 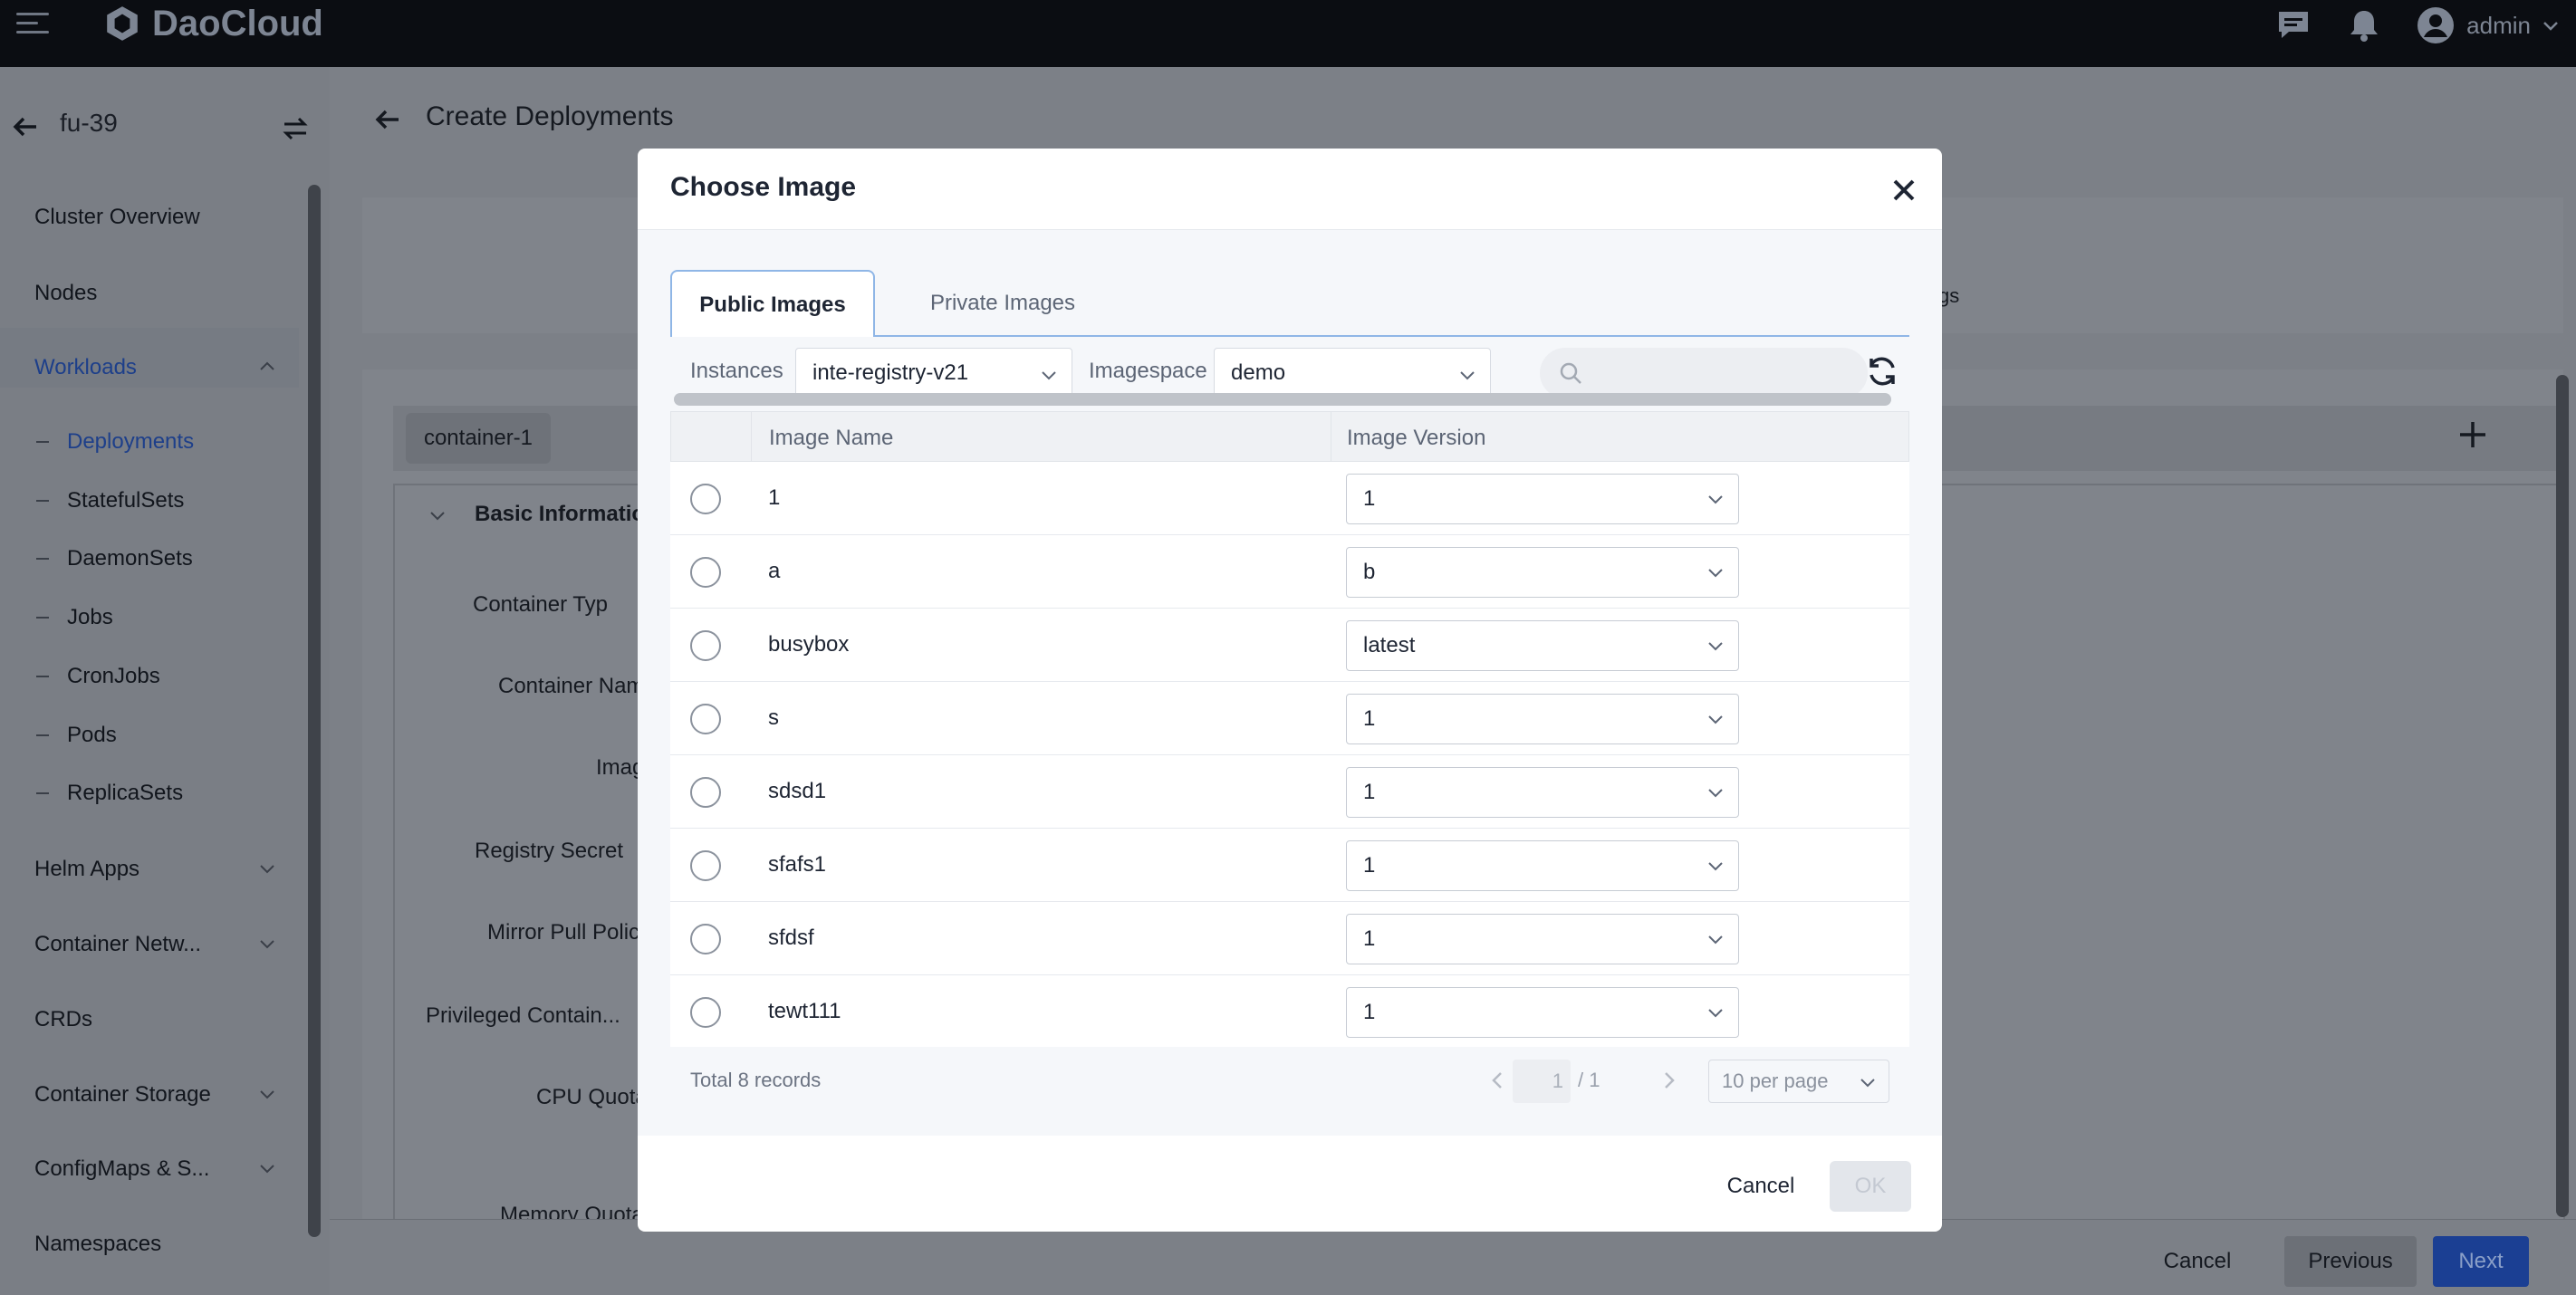 What do you see at coordinates (797, 865) in the screenshot?
I see `image-name-cell: sfafs1` at bounding box center [797, 865].